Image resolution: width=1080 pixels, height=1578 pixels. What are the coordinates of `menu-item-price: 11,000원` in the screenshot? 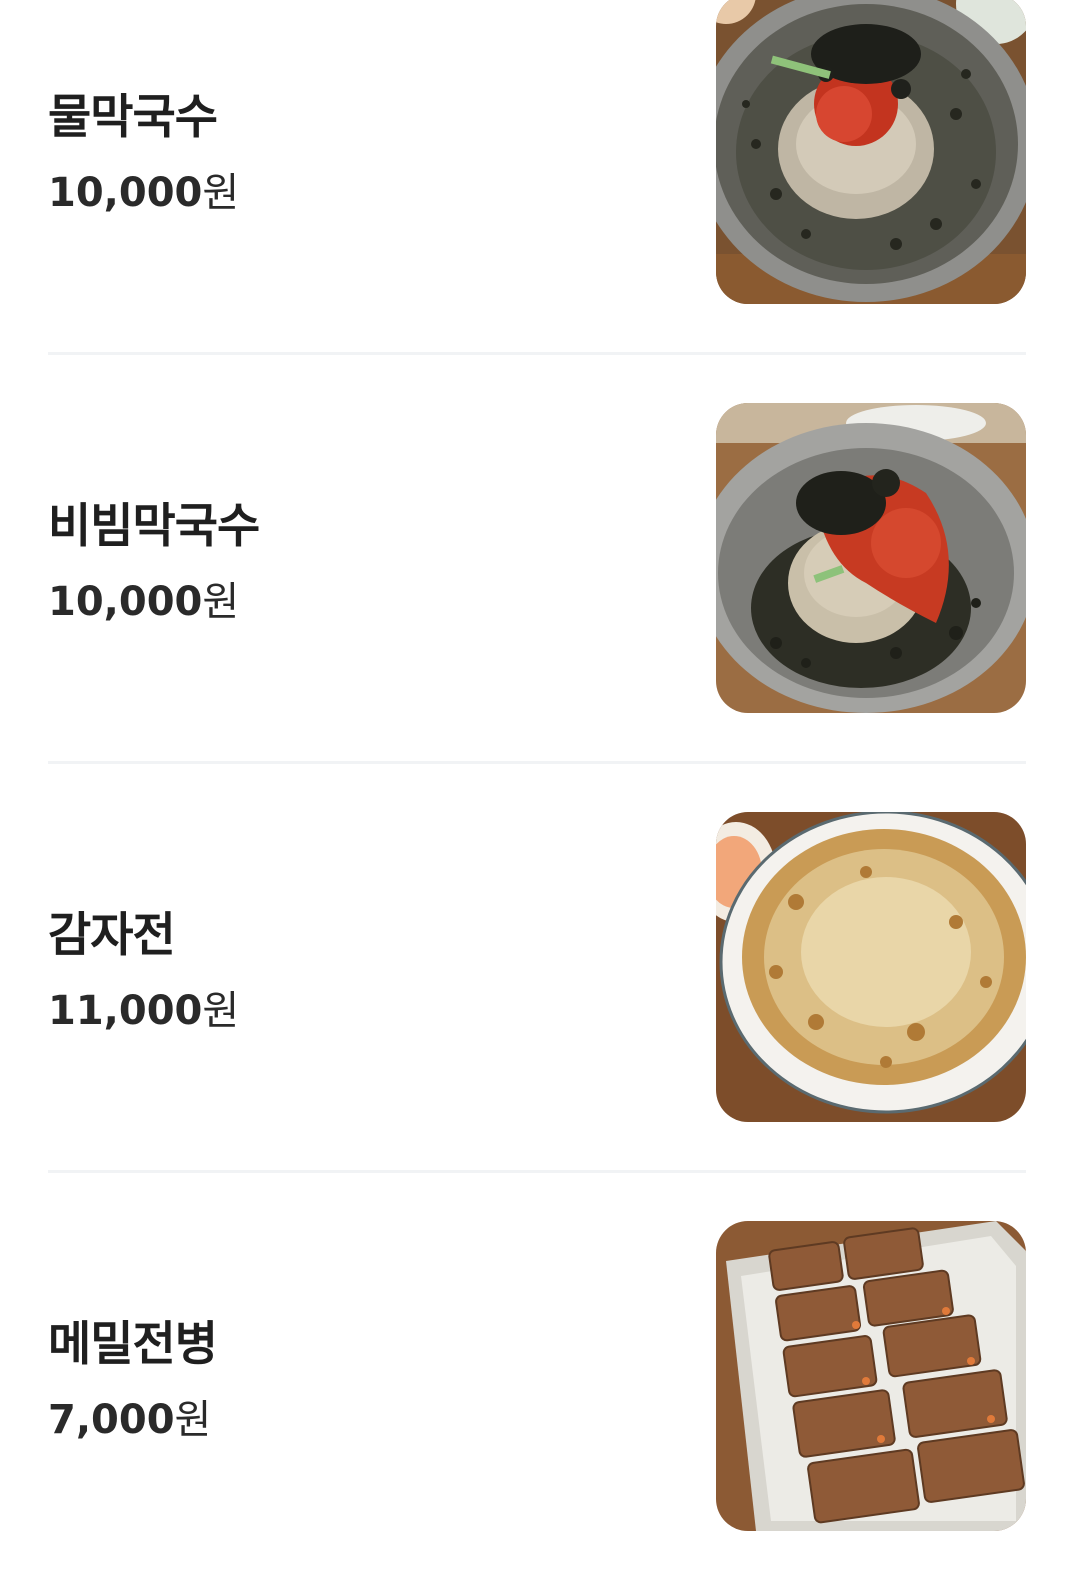 It's located at (143, 1007).